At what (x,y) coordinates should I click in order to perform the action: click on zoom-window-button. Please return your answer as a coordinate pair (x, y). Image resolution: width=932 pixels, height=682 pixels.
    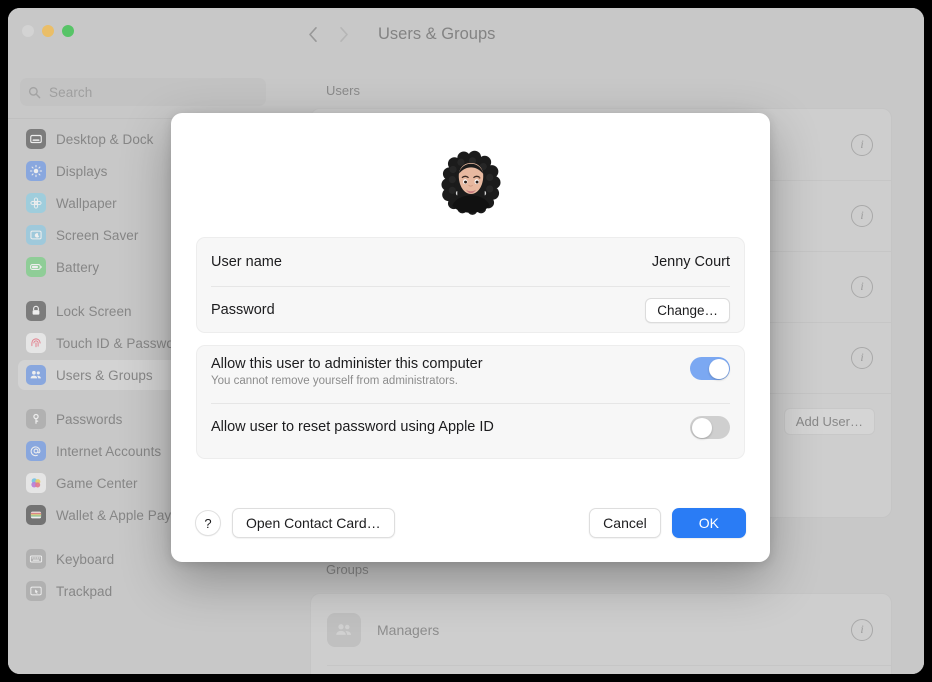
    Looking at the image, I should click on (68, 31).